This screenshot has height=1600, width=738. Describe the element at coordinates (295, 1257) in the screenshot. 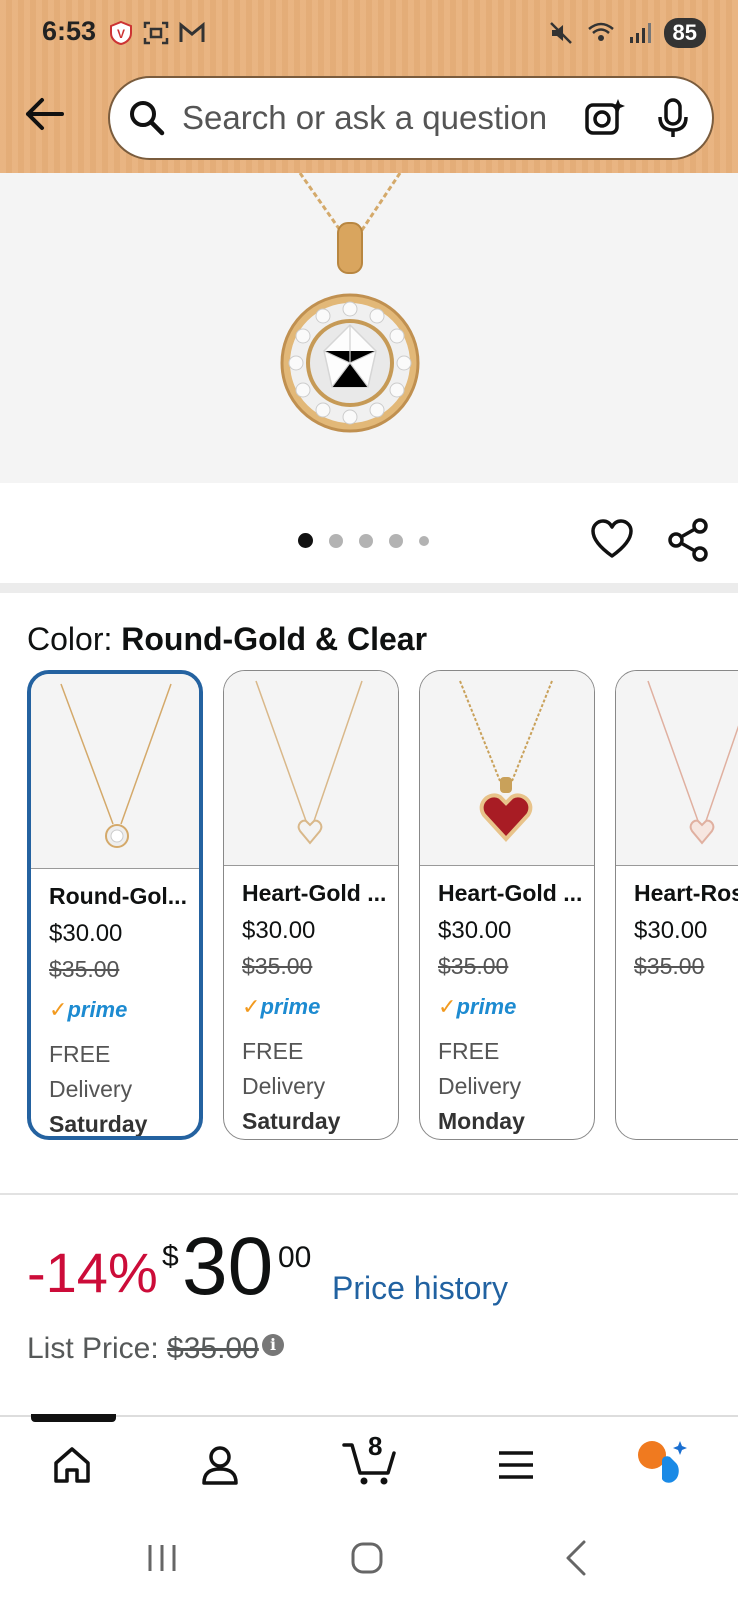

I see `price-fraction: 00` at that location.